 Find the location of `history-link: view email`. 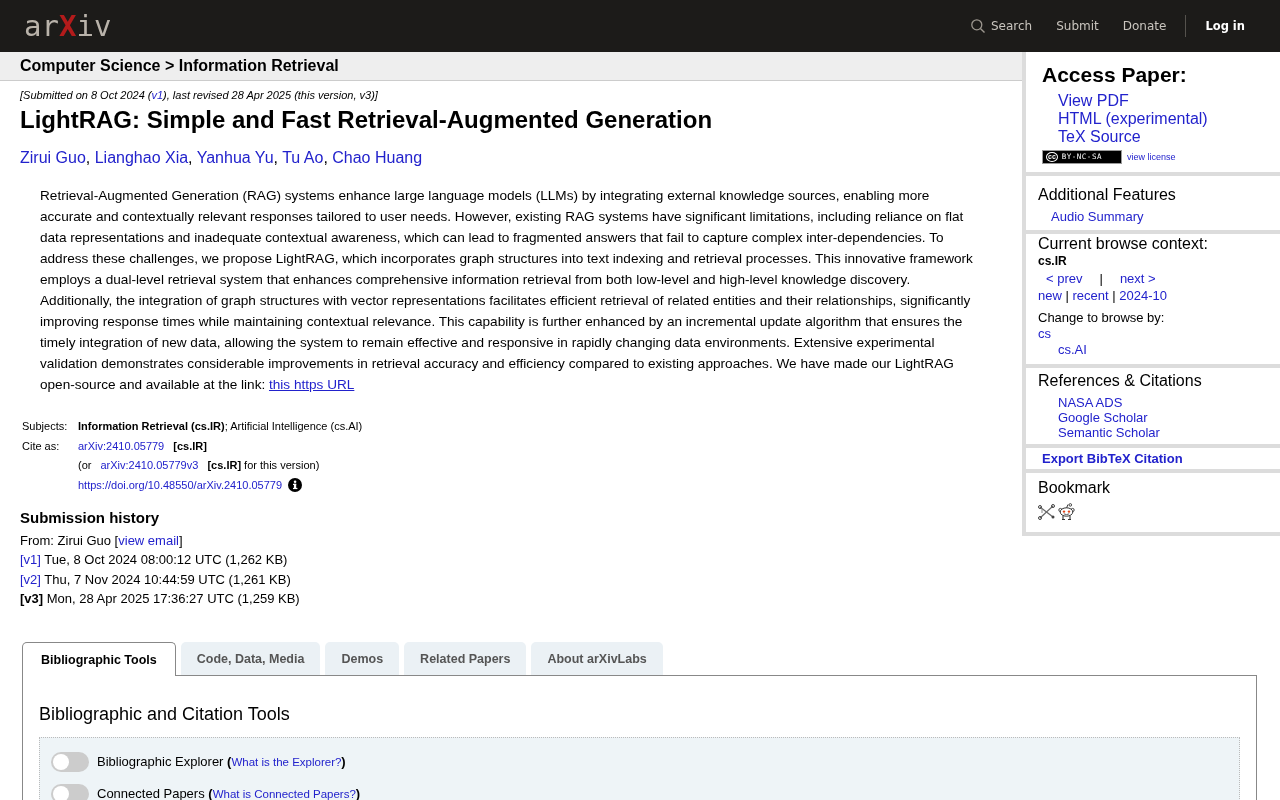

history-link: view email is located at coordinates (148, 540).